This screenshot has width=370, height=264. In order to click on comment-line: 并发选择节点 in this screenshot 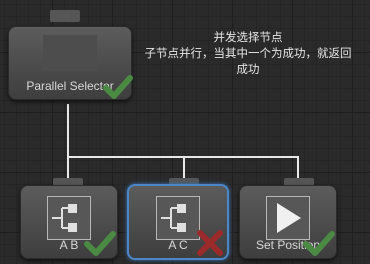, I will do `click(248, 38)`.